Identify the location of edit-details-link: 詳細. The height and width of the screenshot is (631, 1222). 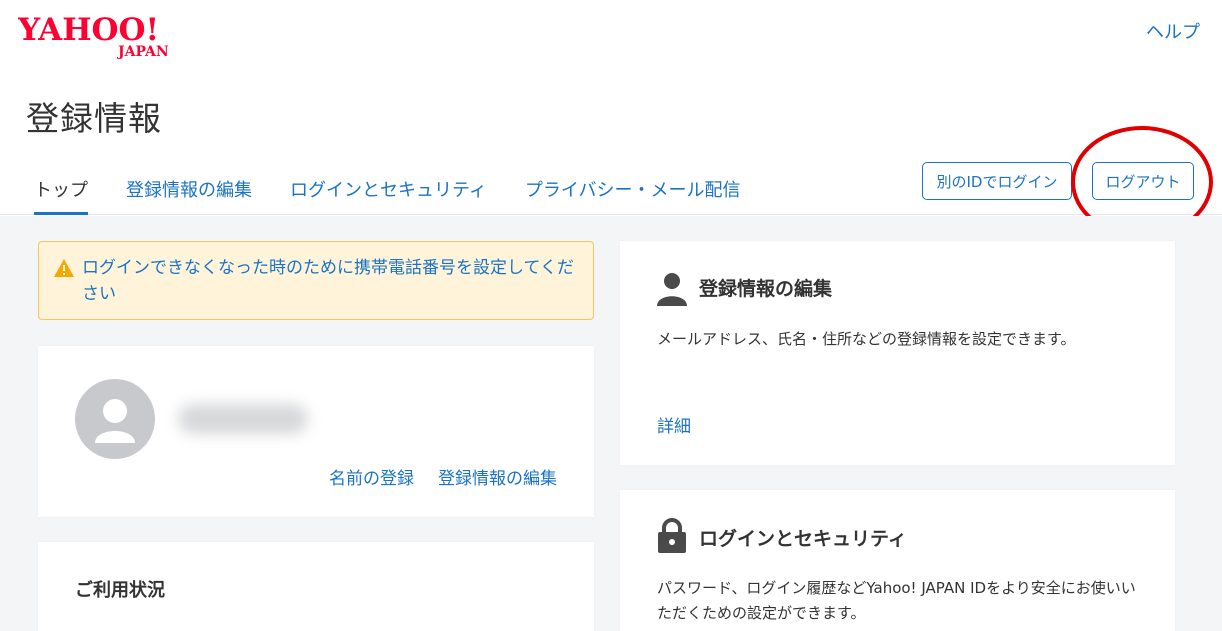
(674, 424).